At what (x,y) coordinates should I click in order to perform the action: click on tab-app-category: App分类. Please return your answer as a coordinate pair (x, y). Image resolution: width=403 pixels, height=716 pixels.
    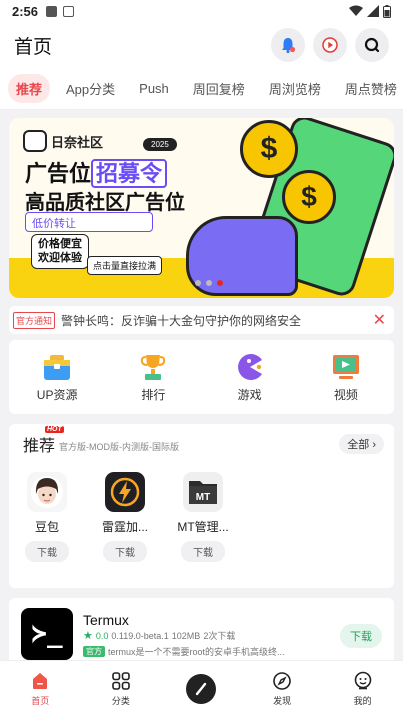
    Looking at the image, I should click on (90, 88).